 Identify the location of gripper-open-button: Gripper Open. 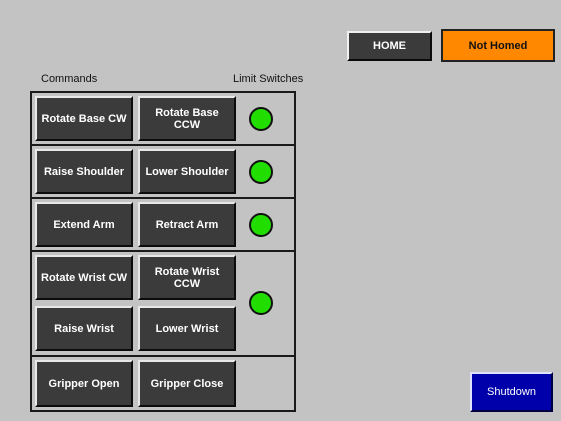
(84, 383).